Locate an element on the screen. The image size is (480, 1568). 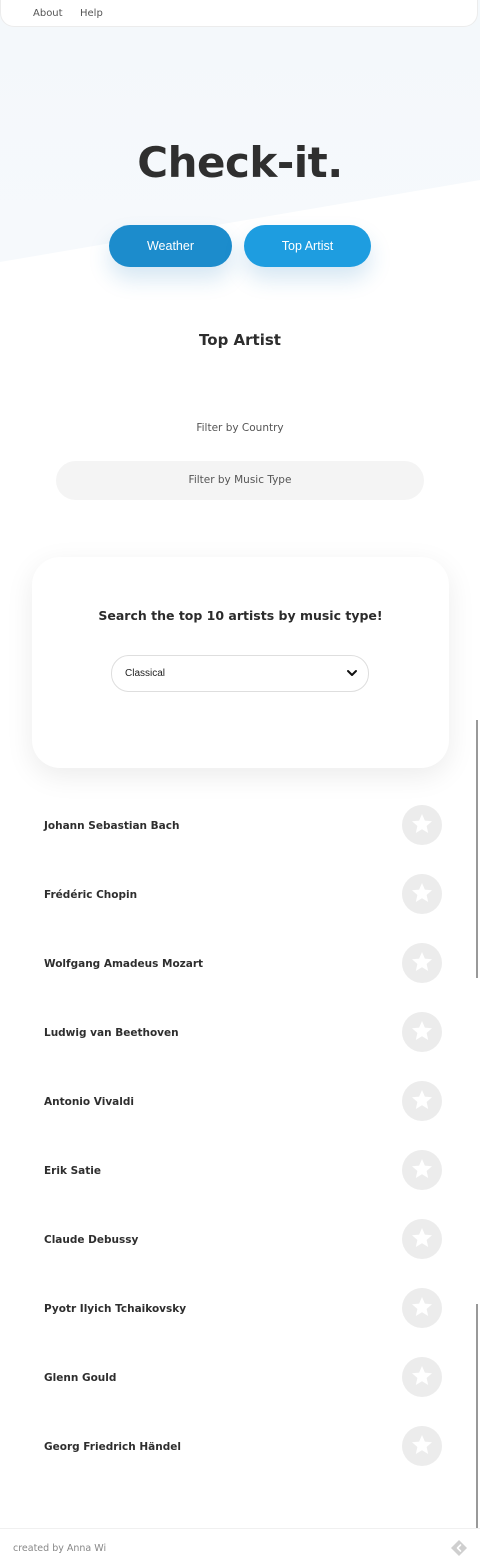
top-navigation: About Help is located at coordinates (239, 13).